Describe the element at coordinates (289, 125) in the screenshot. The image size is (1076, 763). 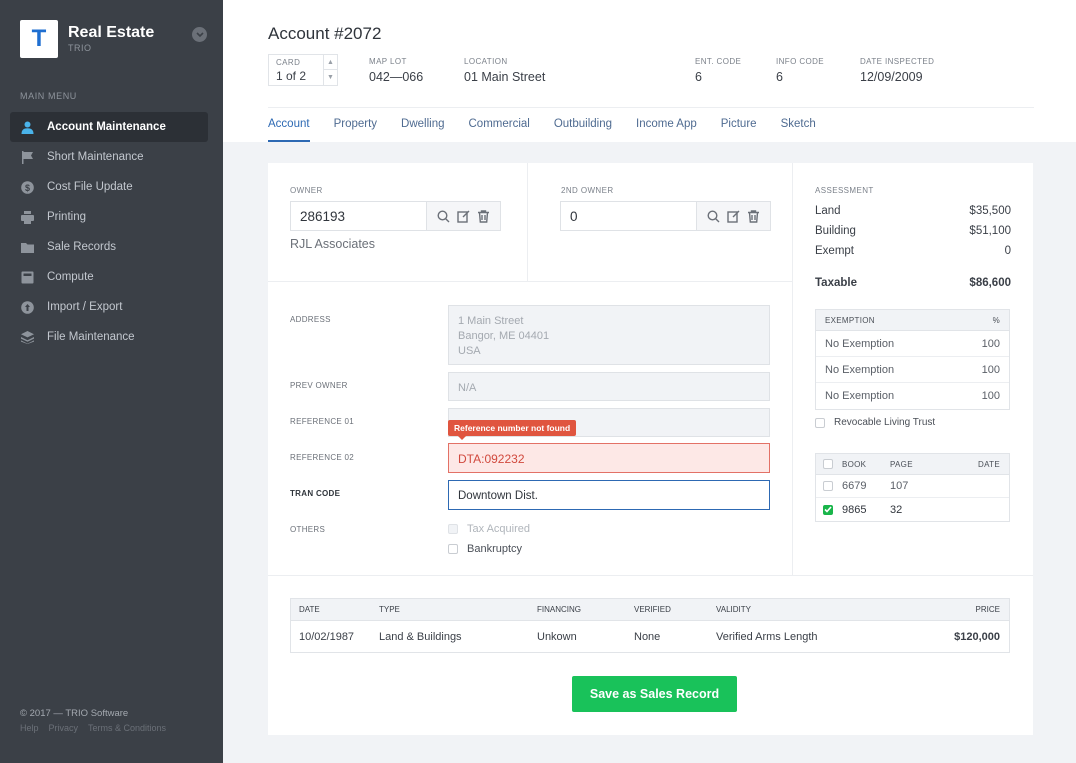
I see `tab-account: Account` at that location.